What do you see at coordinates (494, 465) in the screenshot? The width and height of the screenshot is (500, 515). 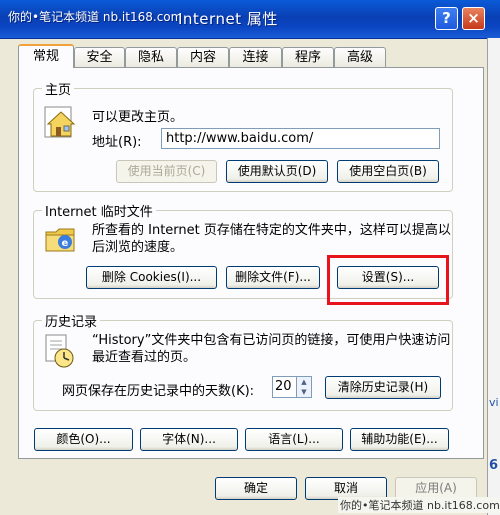 I see `background-text: 6` at bounding box center [494, 465].